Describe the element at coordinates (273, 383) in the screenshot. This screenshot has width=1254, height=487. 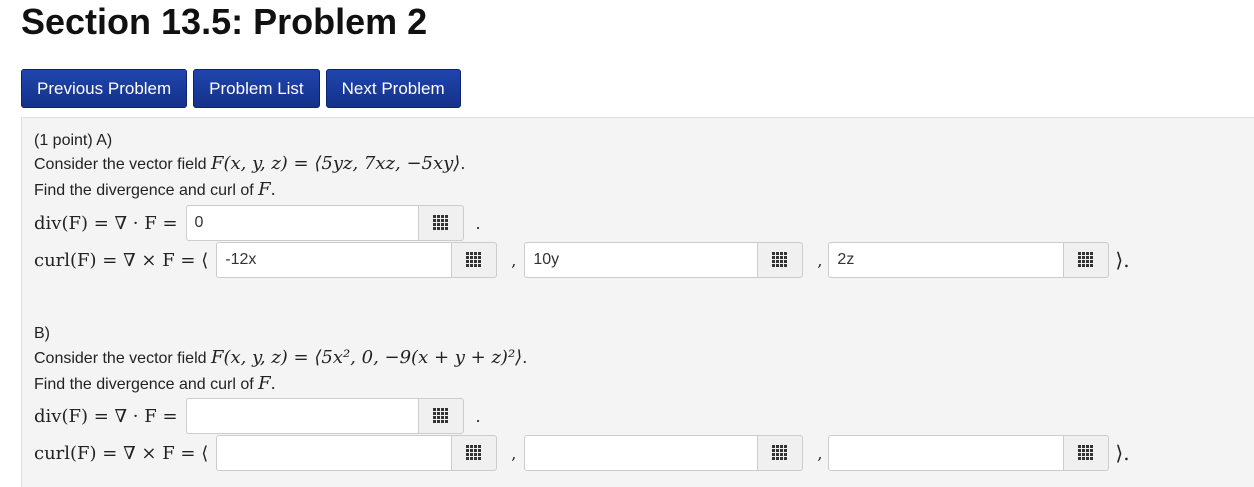
I see `part-b-find-period: .` at that location.